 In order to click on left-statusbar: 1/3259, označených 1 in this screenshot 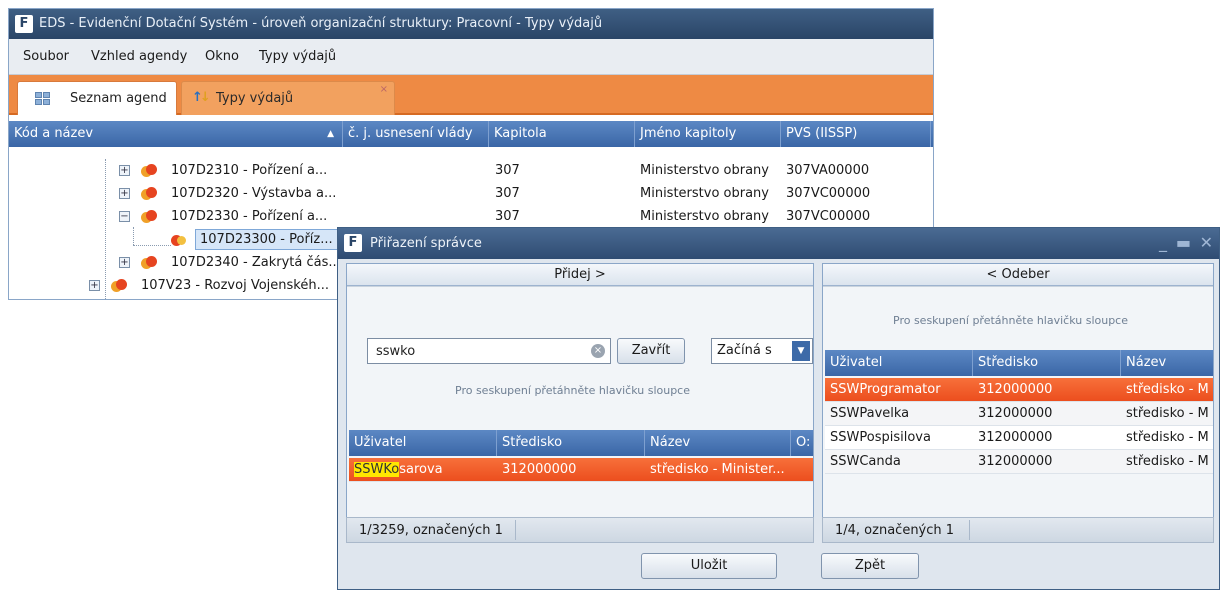, I will do `click(580, 530)`.